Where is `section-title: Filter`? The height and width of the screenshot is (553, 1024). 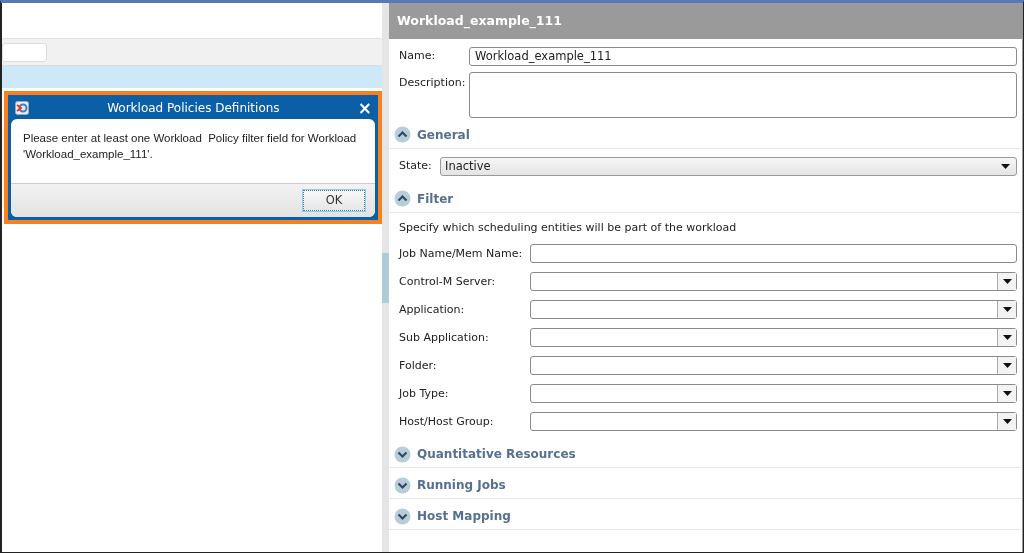 section-title: Filter is located at coordinates (435, 198).